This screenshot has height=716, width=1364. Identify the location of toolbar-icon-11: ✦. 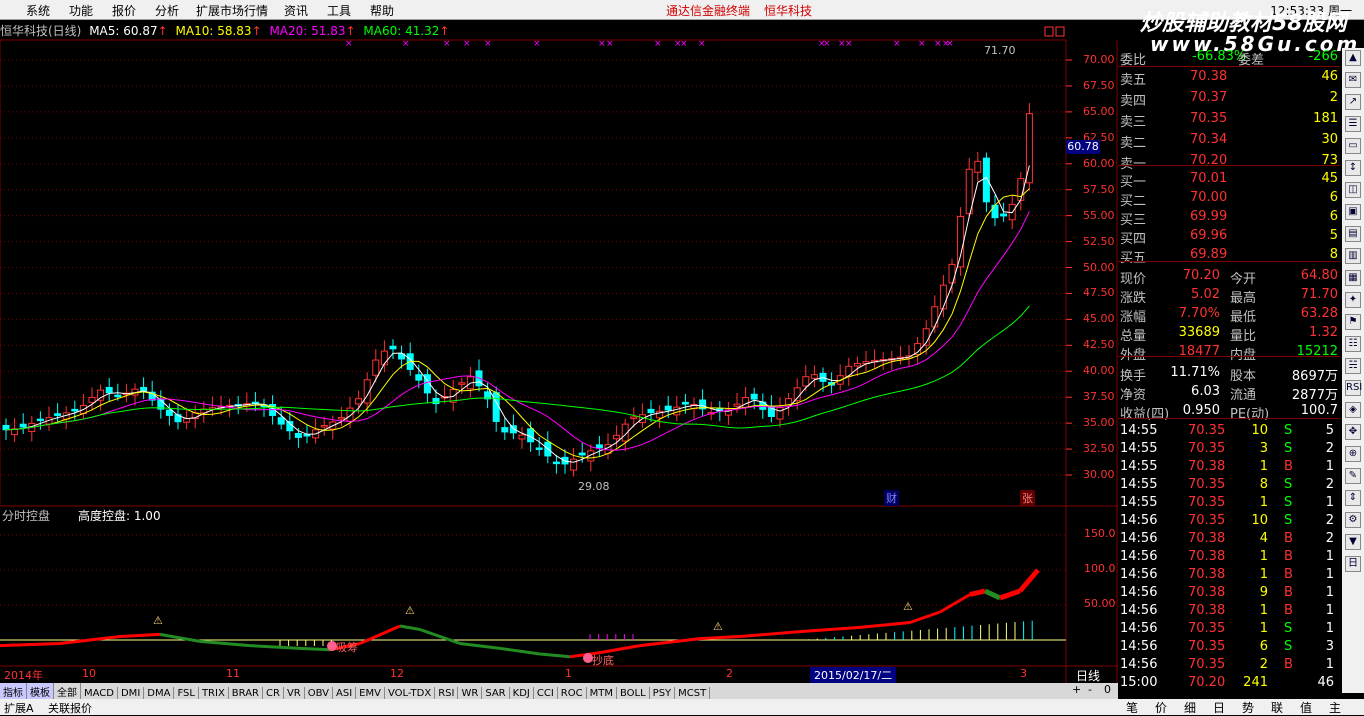
(1353, 300).